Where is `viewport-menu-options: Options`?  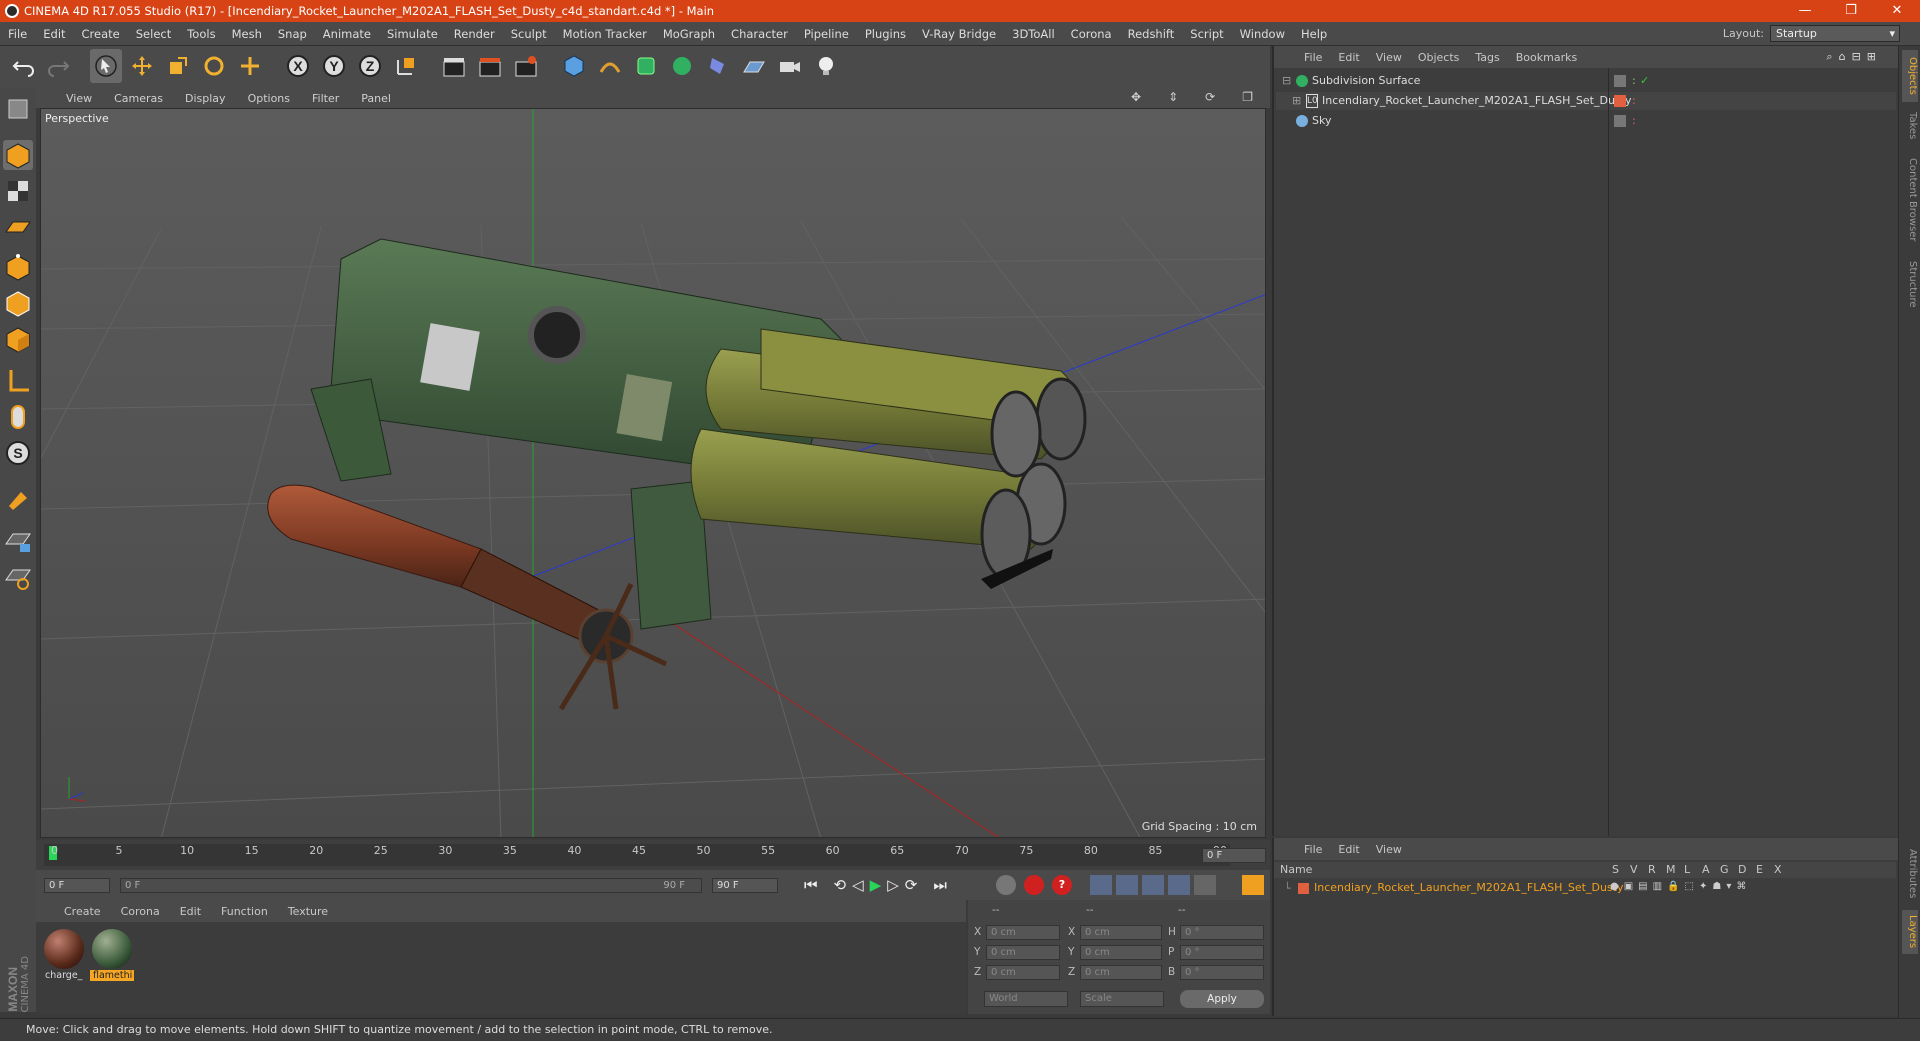 viewport-menu-options: Options is located at coordinates (269, 98).